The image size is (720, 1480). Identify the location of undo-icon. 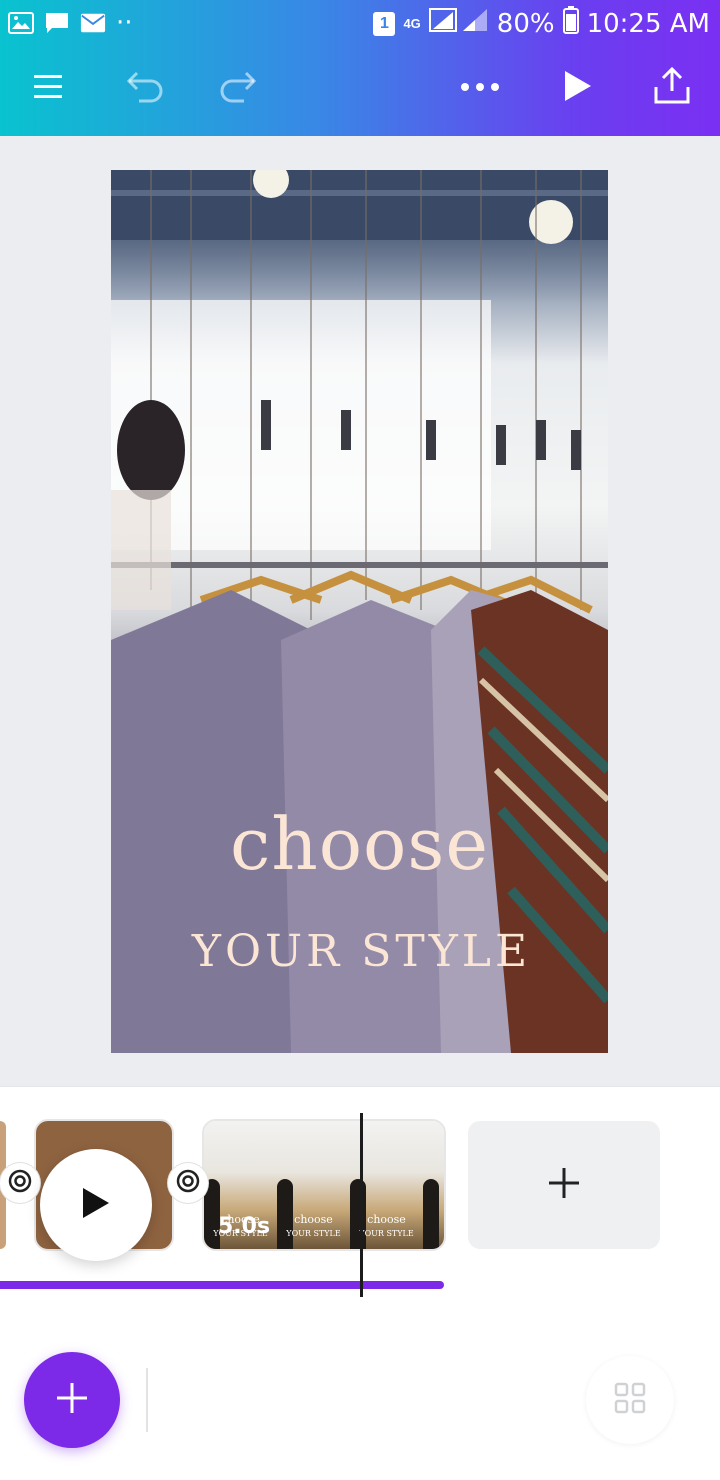
(145, 88).